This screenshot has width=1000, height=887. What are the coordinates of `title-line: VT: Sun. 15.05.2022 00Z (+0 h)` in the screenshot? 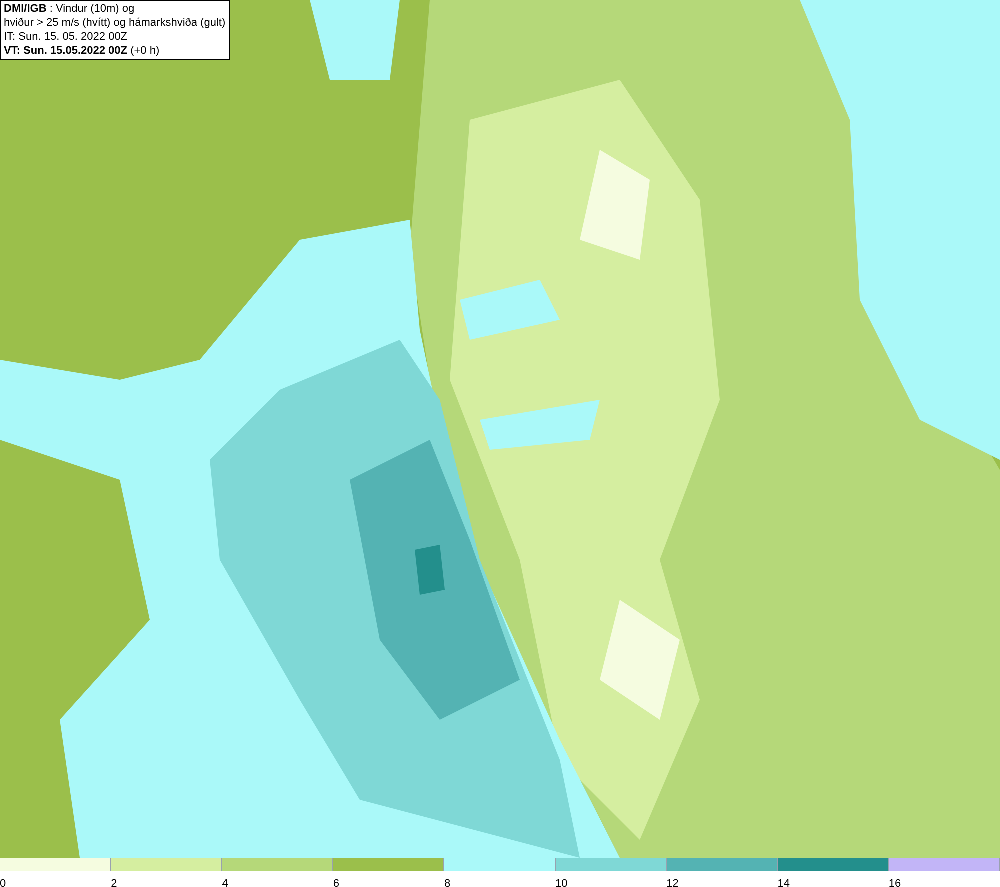 It's located at (82, 51).